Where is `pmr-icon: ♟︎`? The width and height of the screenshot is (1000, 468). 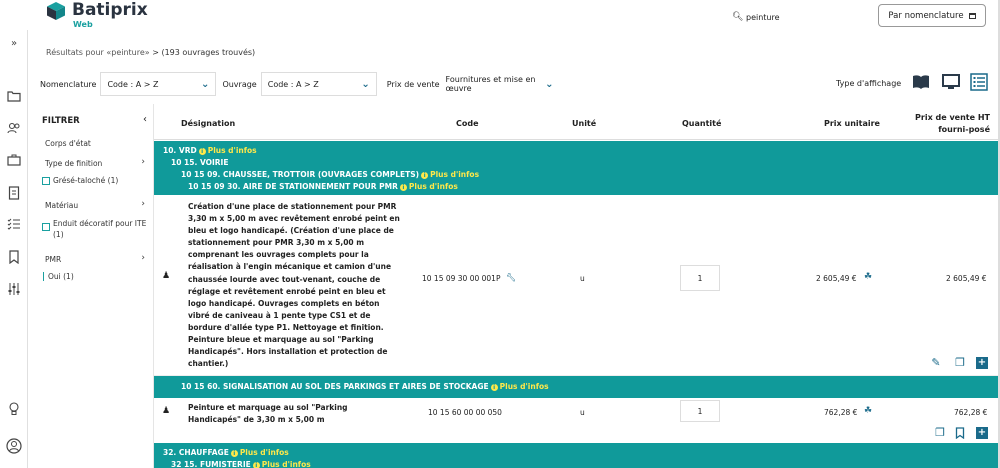
pmr-icon: ♟︎ is located at coordinates (166, 411).